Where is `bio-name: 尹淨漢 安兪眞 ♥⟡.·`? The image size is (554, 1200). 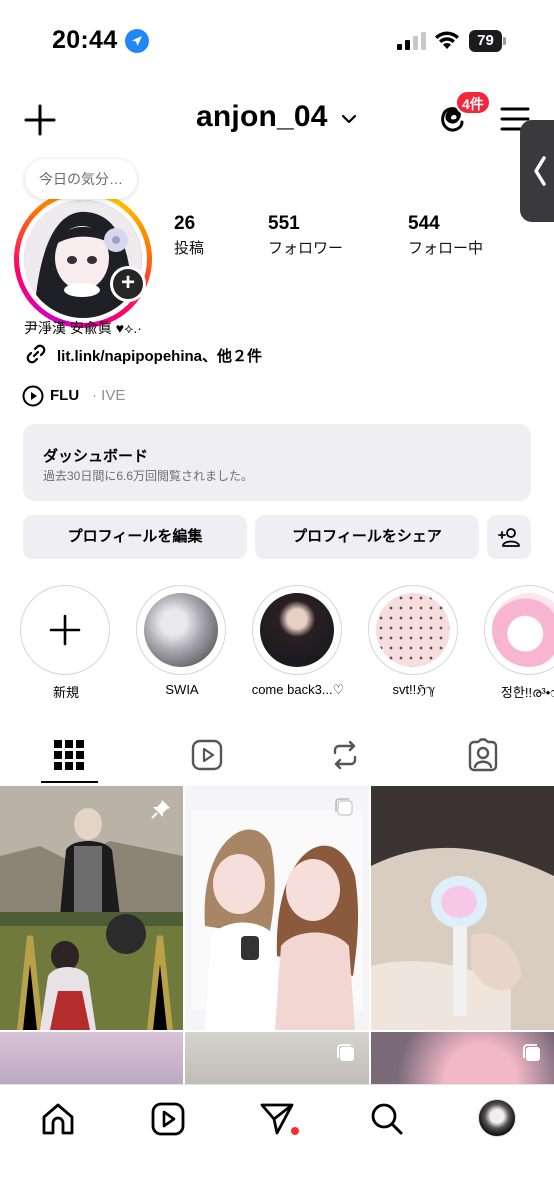 bio-name: 尹淨漢 安兪眞 ♥⟡.· is located at coordinates (83, 328).